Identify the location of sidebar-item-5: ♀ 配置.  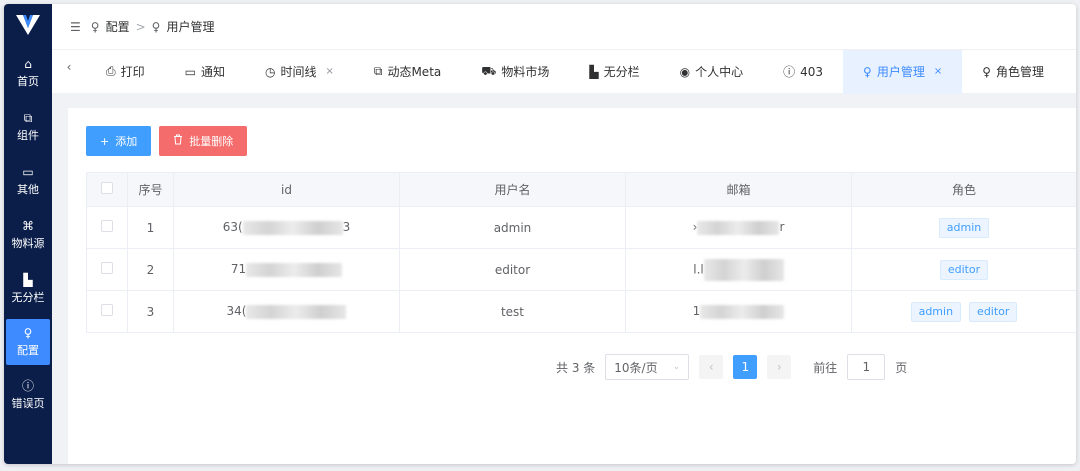
(28, 342).